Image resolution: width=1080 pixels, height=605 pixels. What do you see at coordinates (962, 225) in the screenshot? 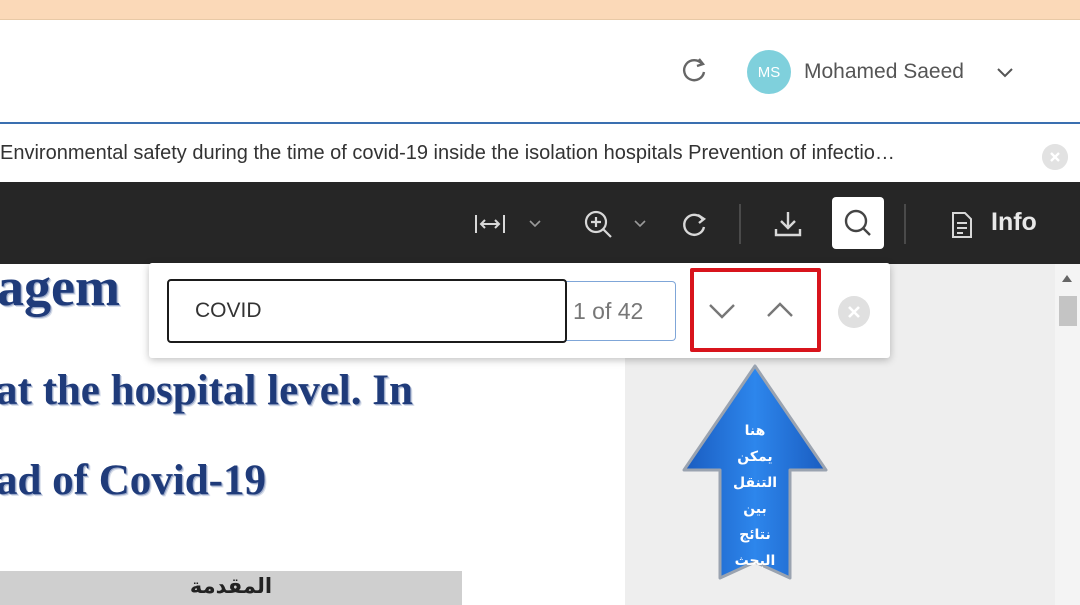
I see `info-document-icon` at bounding box center [962, 225].